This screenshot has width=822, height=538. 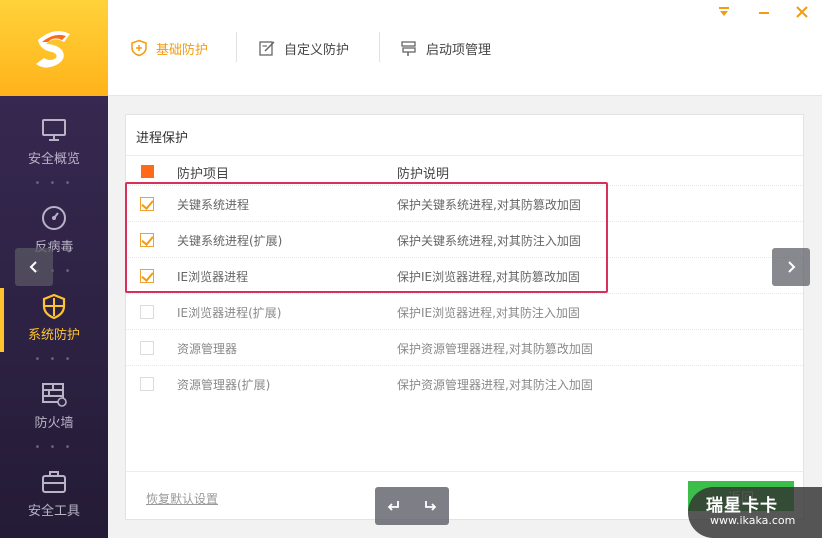 I want to click on sidebar-item-label: 防火墙, so click(x=54, y=423).